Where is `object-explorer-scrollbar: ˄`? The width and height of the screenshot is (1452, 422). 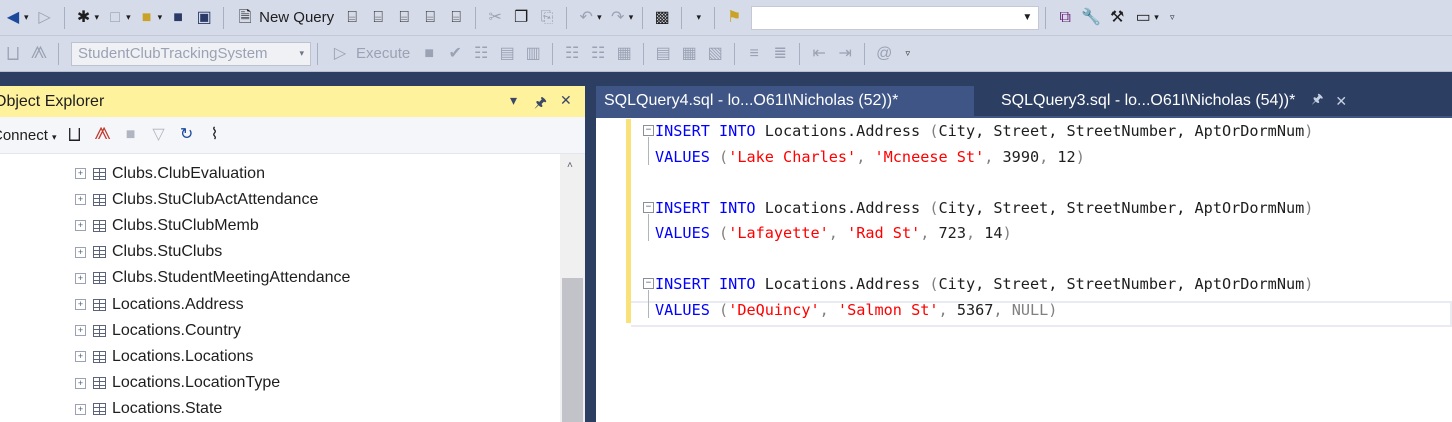 object-explorer-scrollbar: ˄ is located at coordinates (572, 288).